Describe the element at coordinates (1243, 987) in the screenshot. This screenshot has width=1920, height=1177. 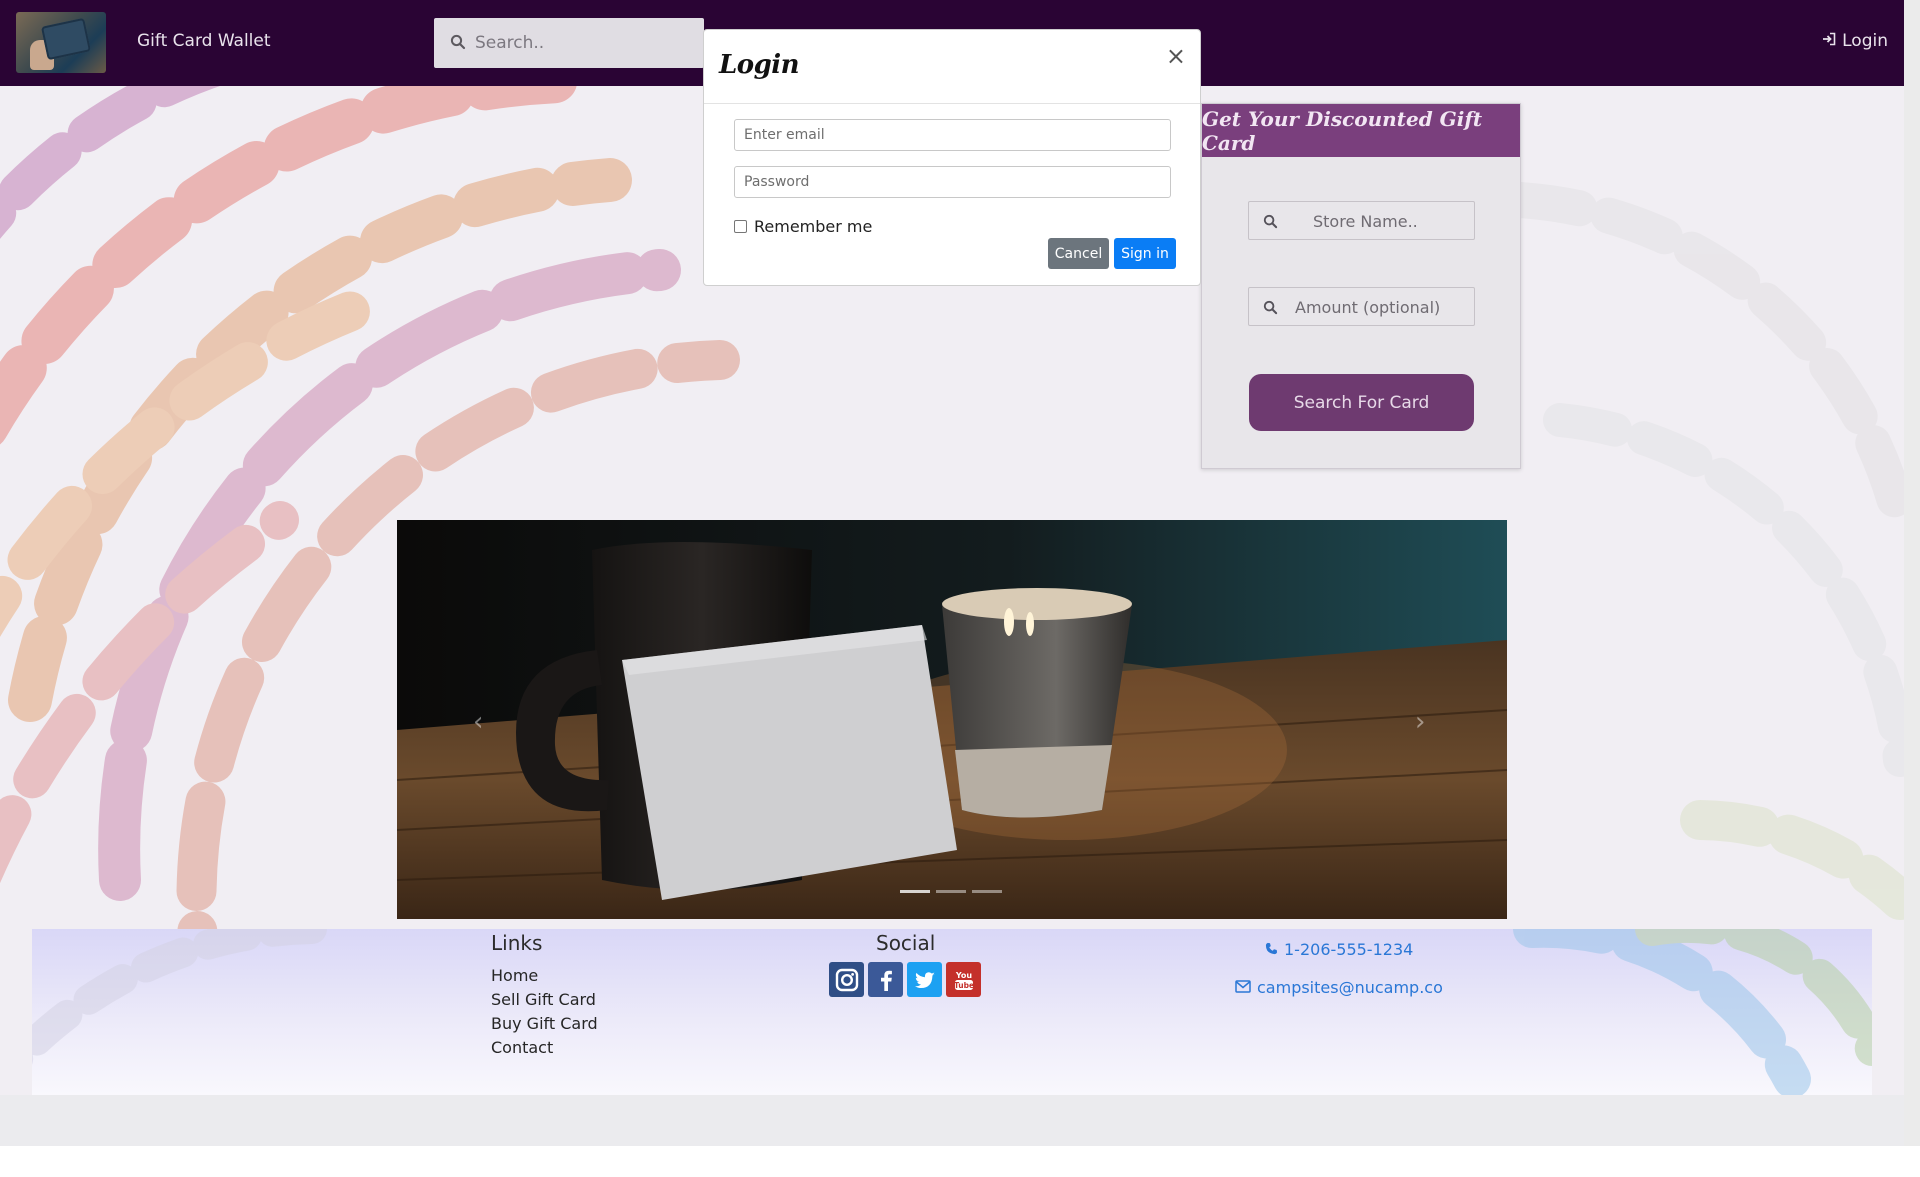
I see `envelope-icon` at that location.